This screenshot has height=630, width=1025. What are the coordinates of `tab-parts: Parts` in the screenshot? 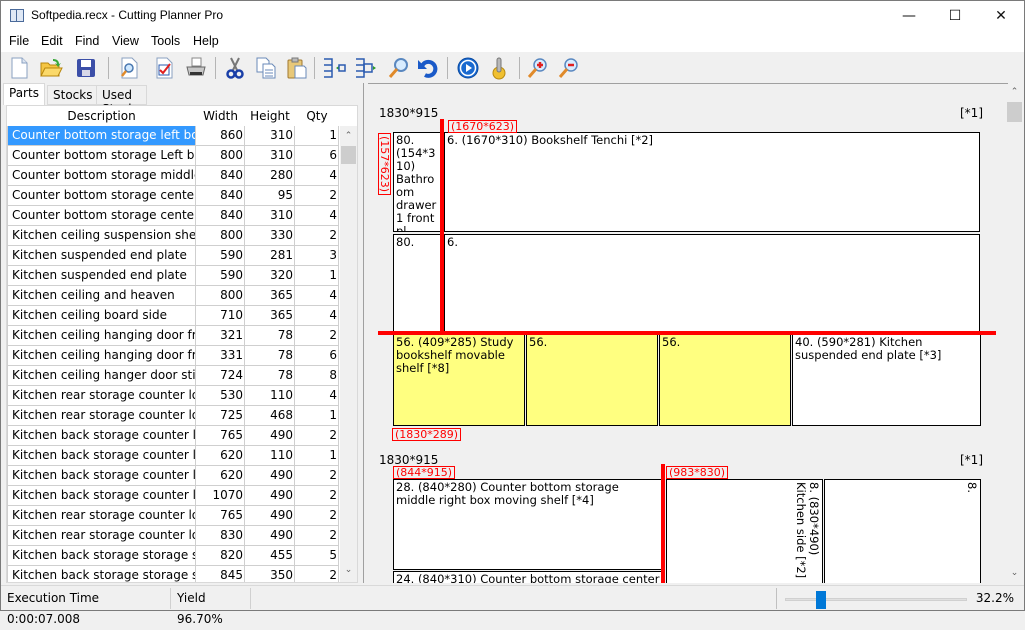 It's located at (24, 94).